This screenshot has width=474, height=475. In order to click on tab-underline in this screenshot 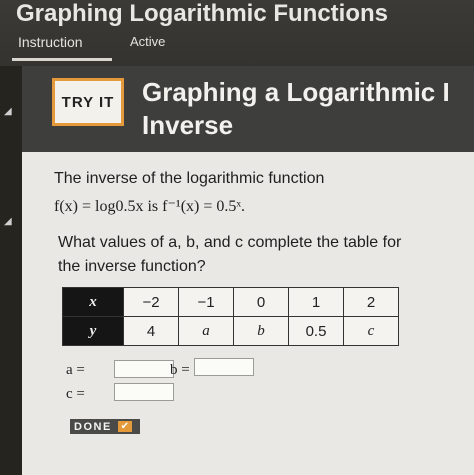, I will do `click(62, 59)`.